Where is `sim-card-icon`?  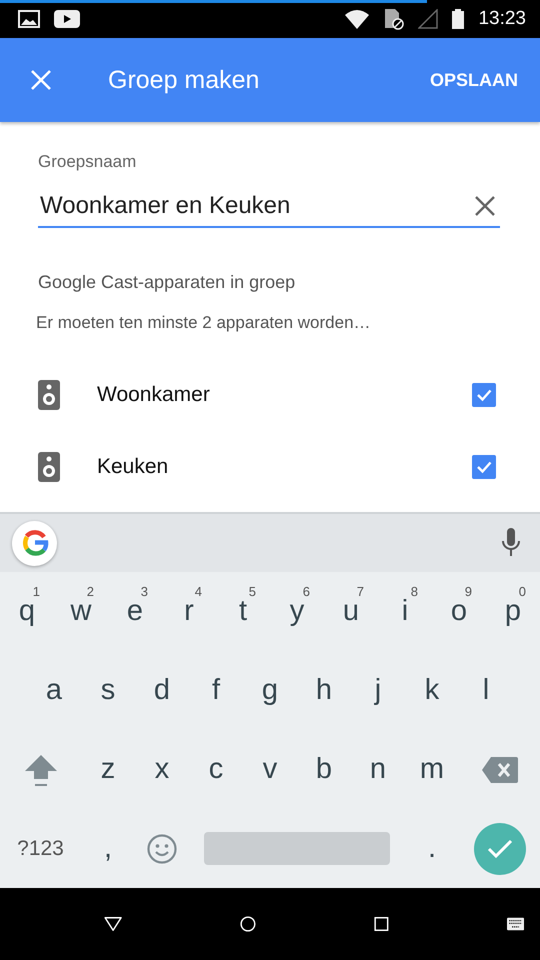
sim-card-icon is located at coordinates (394, 19).